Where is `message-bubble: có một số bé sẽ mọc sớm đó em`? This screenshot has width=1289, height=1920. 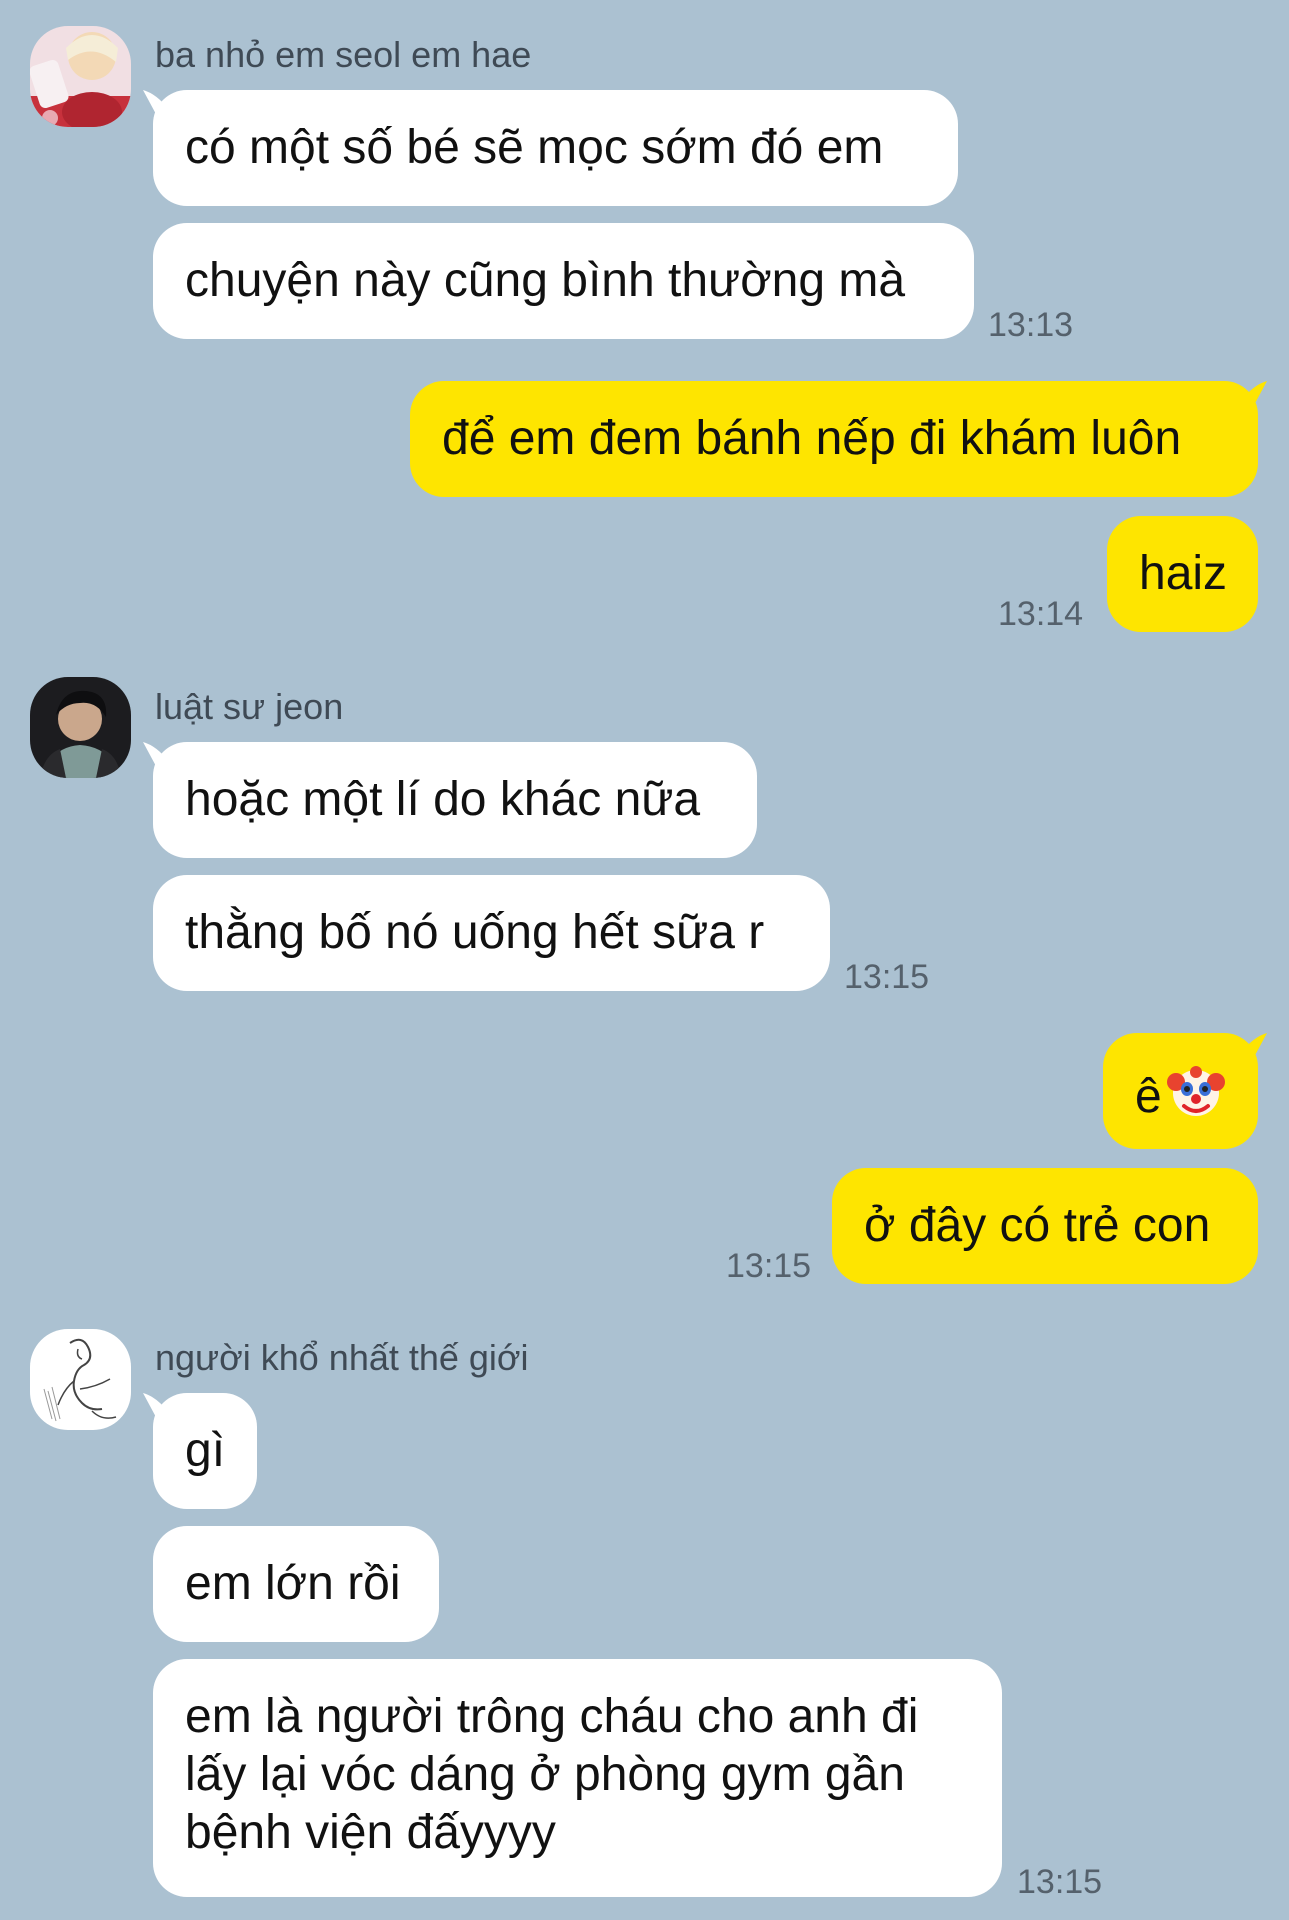
message-bubble: có một số bé sẽ mọc sớm đó em is located at coordinates (555, 148).